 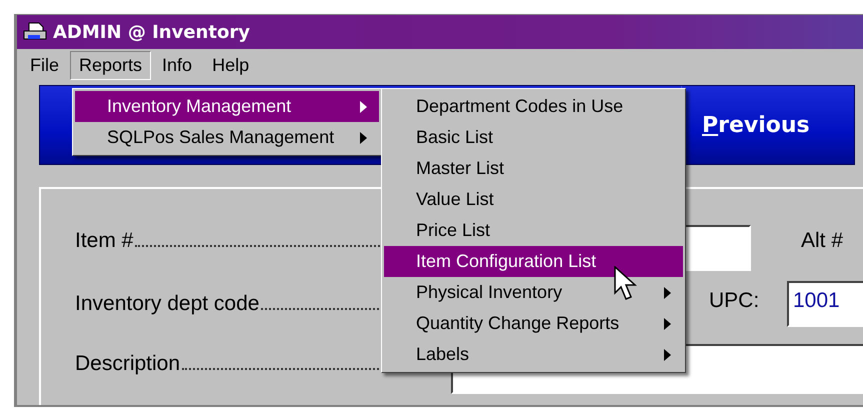 I want to click on field-label: Alt #, so click(x=822, y=241).